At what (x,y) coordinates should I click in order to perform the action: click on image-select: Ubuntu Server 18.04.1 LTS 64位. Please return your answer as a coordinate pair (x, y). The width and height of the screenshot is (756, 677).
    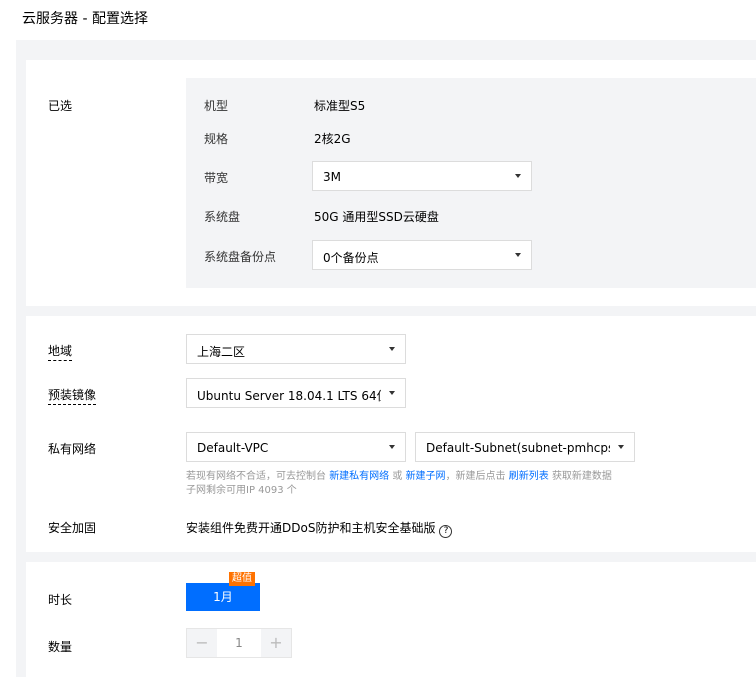
    Looking at the image, I should click on (296, 393).